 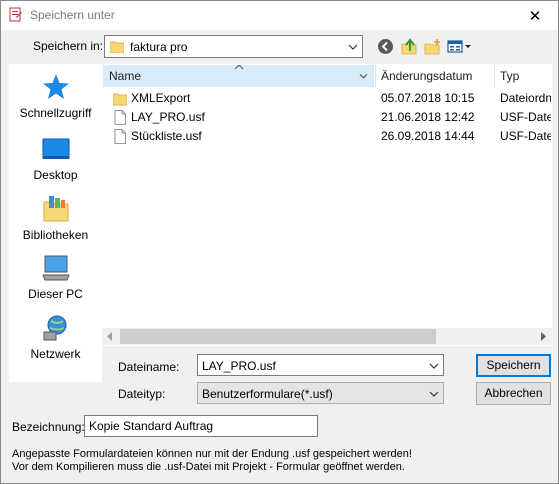 I want to click on filetype-dropdown: Benutzerformulare(*.usf), so click(x=320, y=393).